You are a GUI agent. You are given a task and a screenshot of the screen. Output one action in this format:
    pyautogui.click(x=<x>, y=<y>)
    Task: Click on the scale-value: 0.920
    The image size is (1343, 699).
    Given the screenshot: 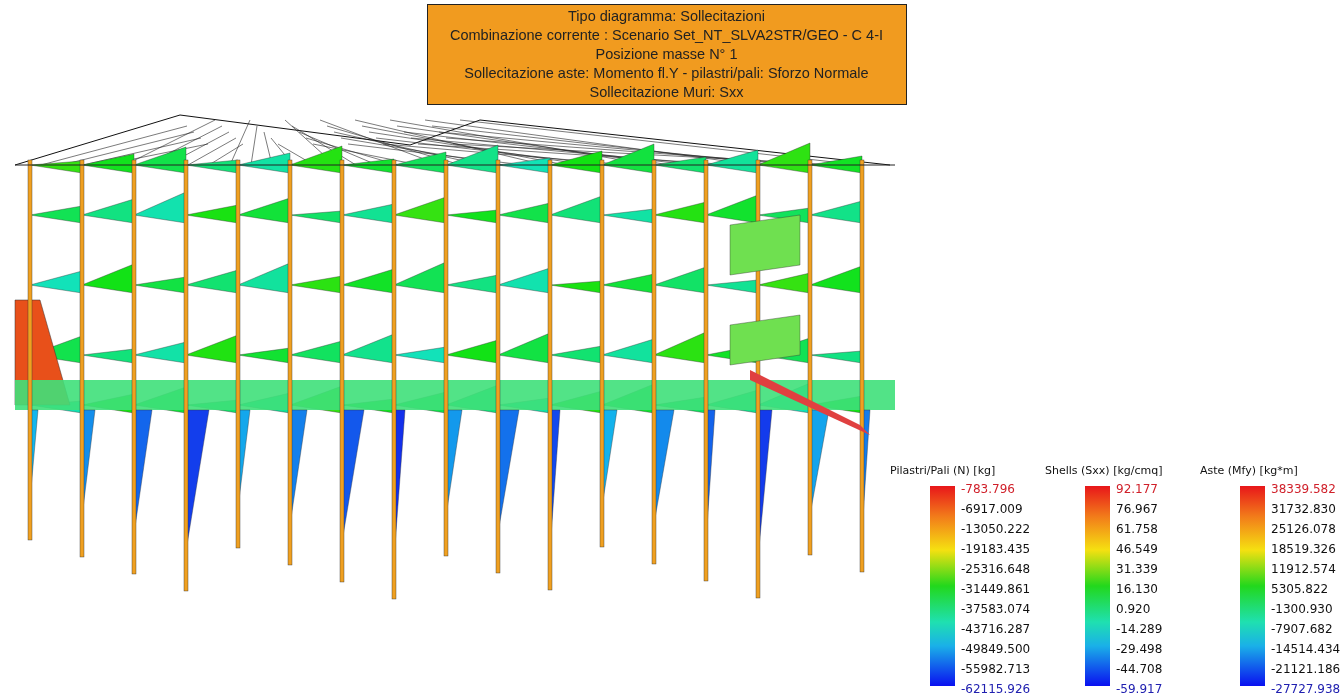 What is the action you would take?
    pyautogui.click(x=1134, y=609)
    